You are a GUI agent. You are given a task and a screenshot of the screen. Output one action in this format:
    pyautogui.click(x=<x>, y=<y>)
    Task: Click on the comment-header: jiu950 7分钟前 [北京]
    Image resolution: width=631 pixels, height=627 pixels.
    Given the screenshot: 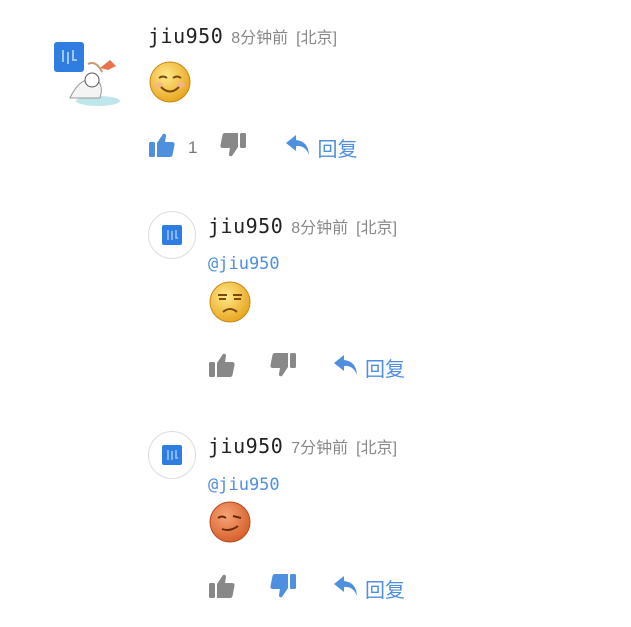 What is the action you would take?
    pyautogui.click(x=302, y=446)
    